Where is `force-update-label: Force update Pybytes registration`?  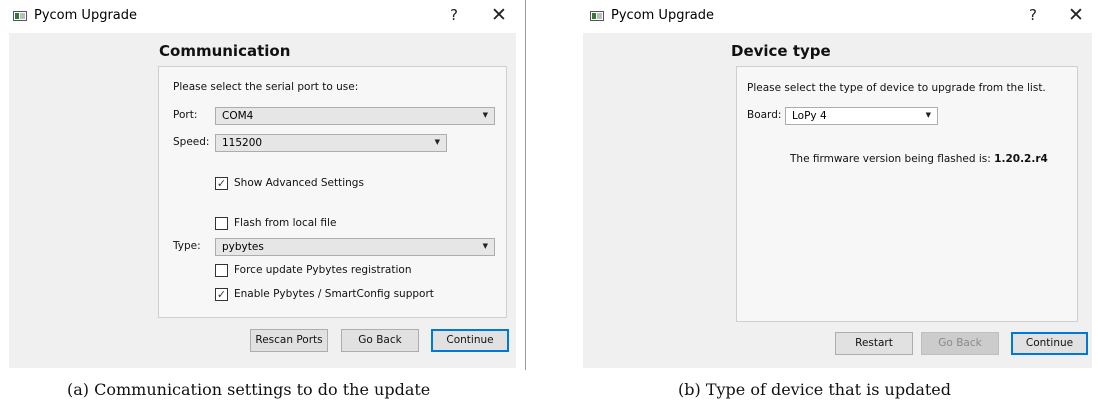 force-update-label: Force update Pybytes registration is located at coordinates (322, 270).